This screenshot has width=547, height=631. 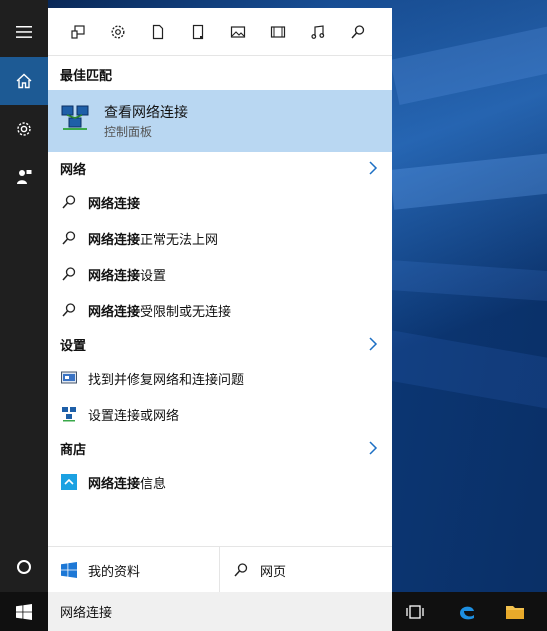 I want to click on taskbar-search-box: 网络连接, so click(x=220, y=611).